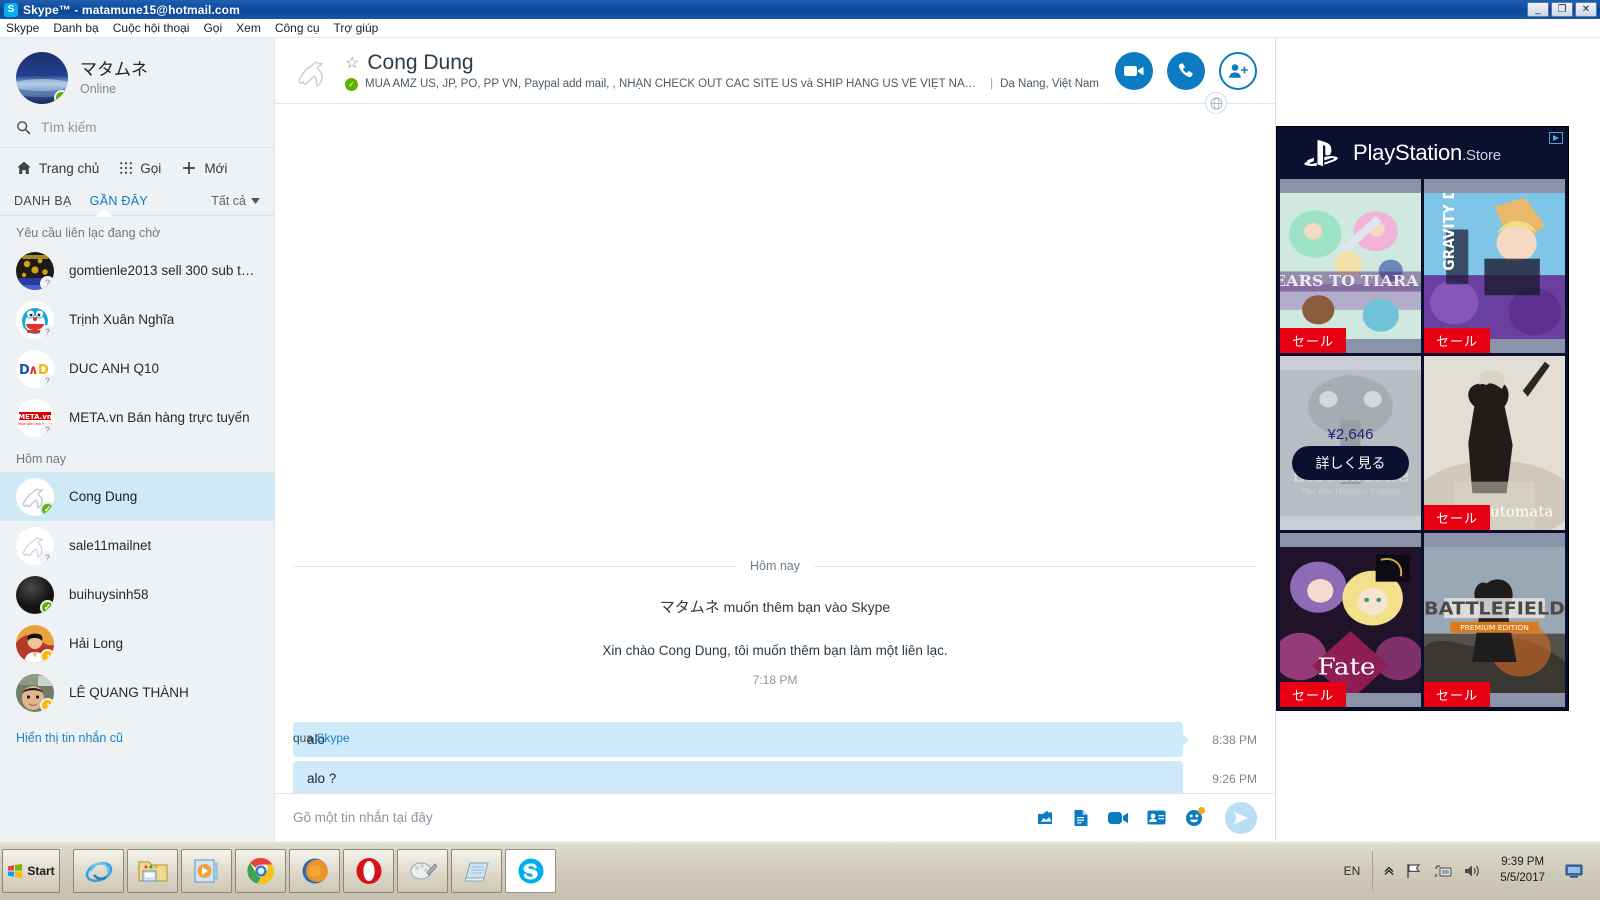  What do you see at coordinates (1346, 667) in the screenshot?
I see `svg-text: Fate` at bounding box center [1346, 667].